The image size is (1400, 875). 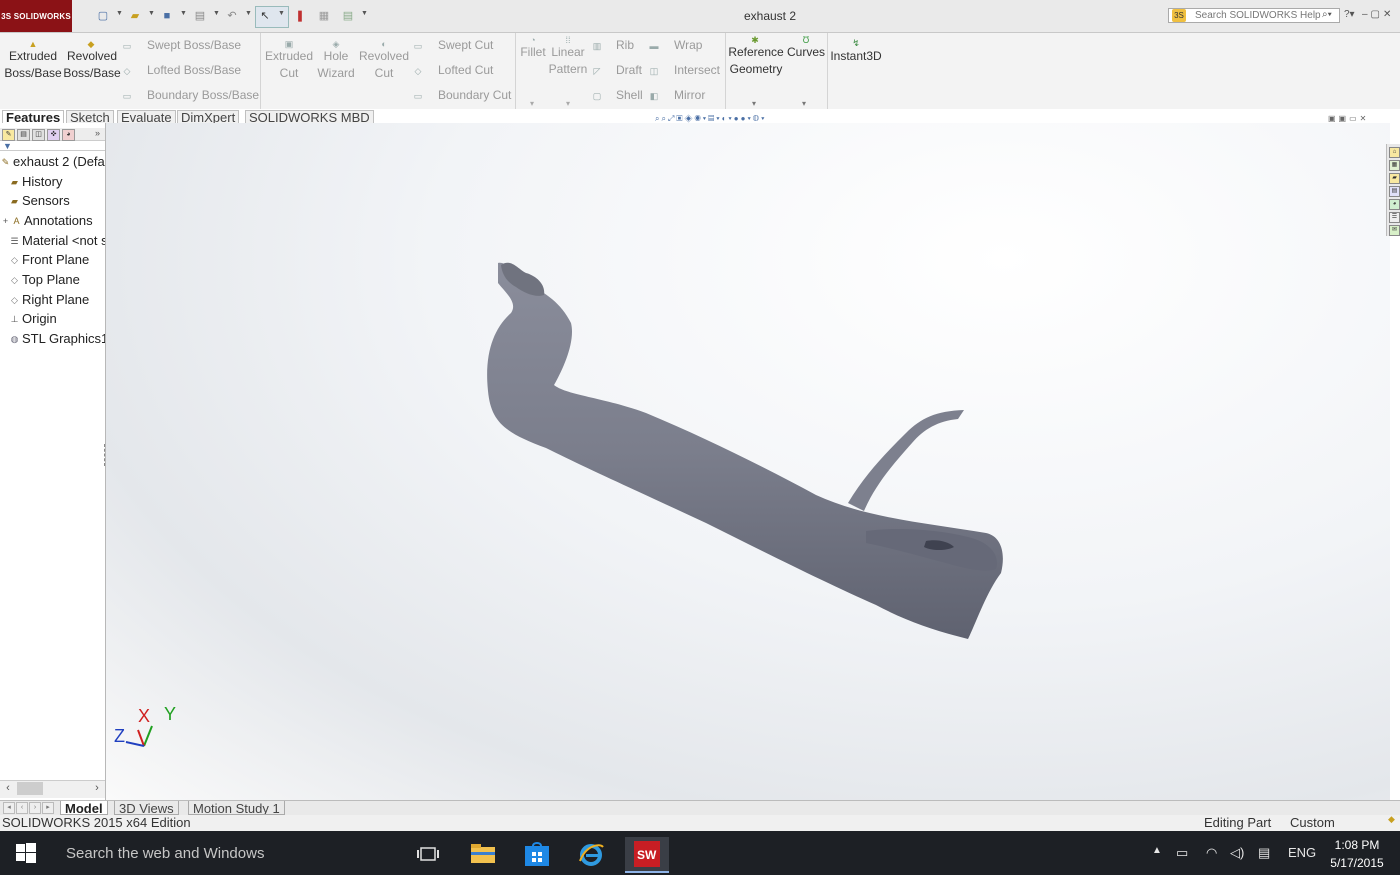 I want to click on curves-button: Curves, so click(x=806, y=52).